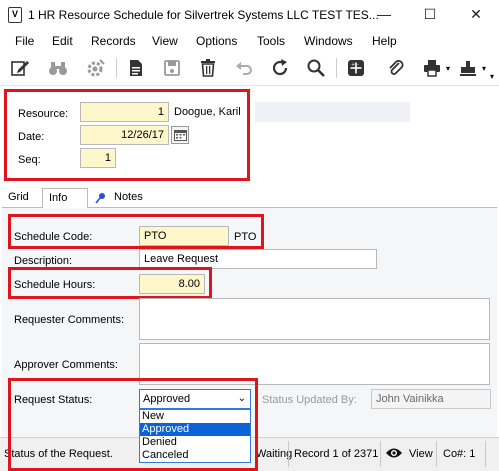  I want to click on menu-help: Help, so click(384, 41).